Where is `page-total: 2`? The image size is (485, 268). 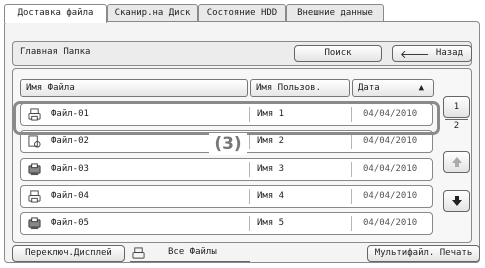 page-total: 2 is located at coordinates (456, 126).